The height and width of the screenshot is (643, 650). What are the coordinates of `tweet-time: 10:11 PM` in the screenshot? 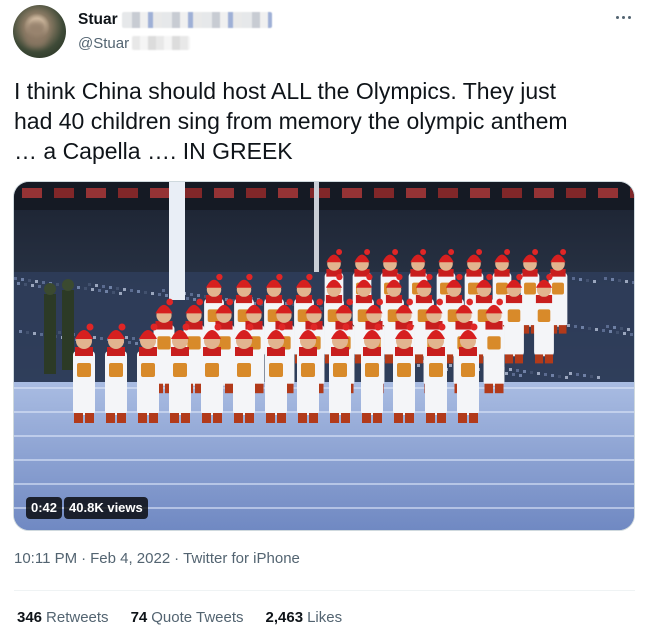 It's located at (45, 558).